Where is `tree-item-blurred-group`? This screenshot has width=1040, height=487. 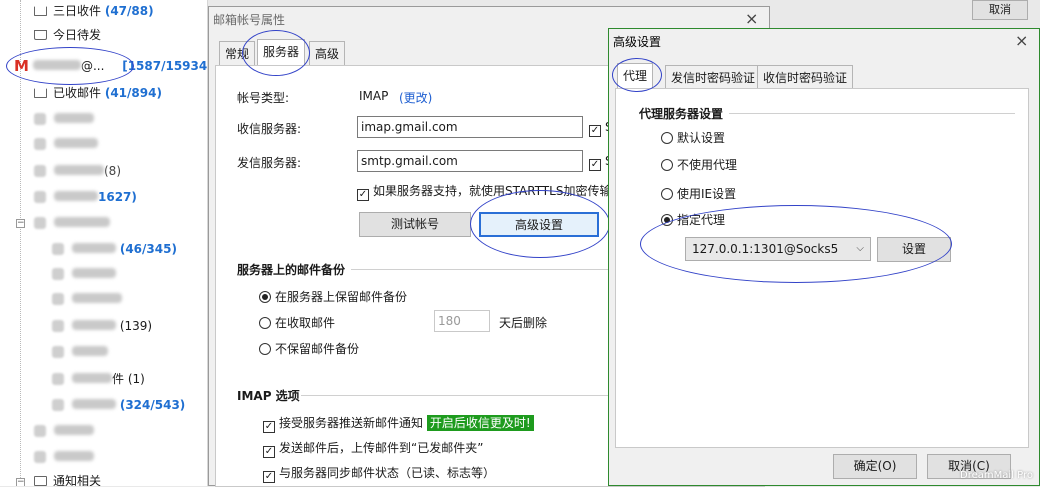 tree-item-blurred-group is located at coordinates (72, 223).